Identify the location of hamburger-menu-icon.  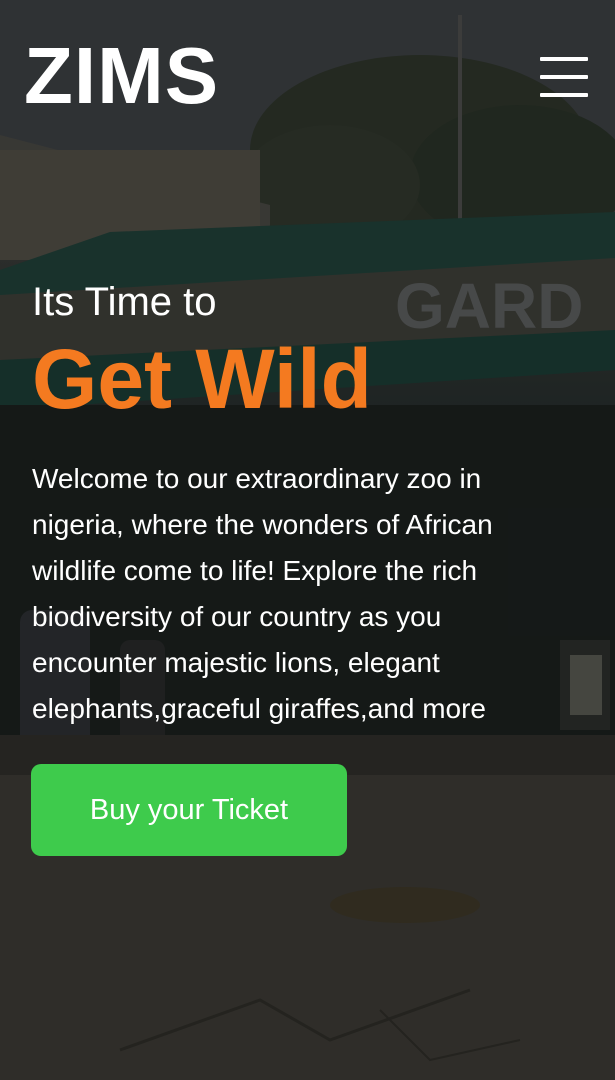
(564, 77).